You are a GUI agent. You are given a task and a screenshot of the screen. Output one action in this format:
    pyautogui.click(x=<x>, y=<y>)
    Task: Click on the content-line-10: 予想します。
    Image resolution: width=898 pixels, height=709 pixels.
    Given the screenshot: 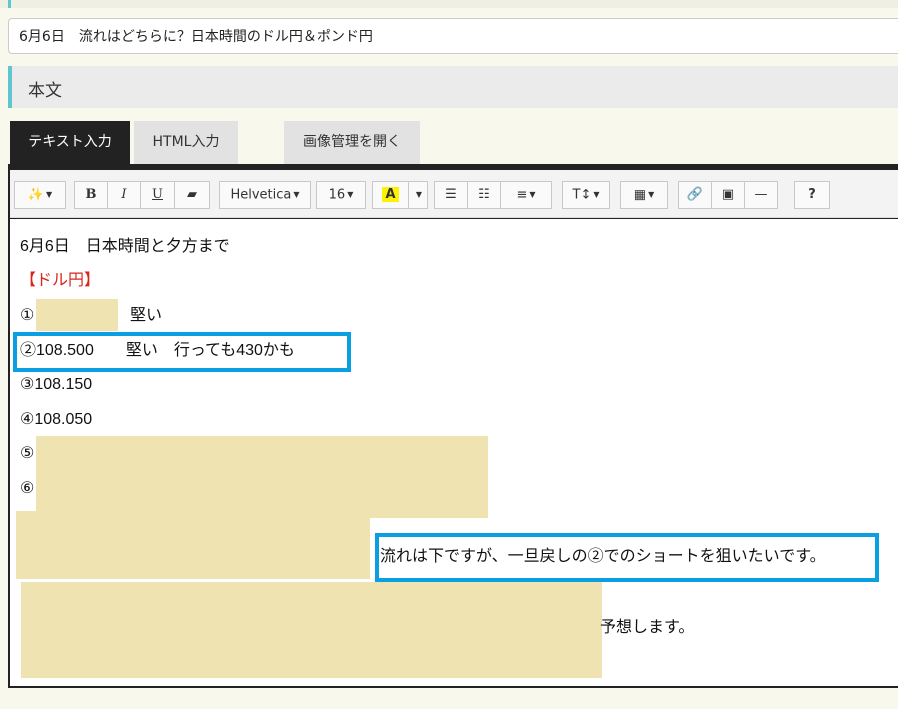 What is the action you would take?
    pyautogui.click(x=647, y=627)
    